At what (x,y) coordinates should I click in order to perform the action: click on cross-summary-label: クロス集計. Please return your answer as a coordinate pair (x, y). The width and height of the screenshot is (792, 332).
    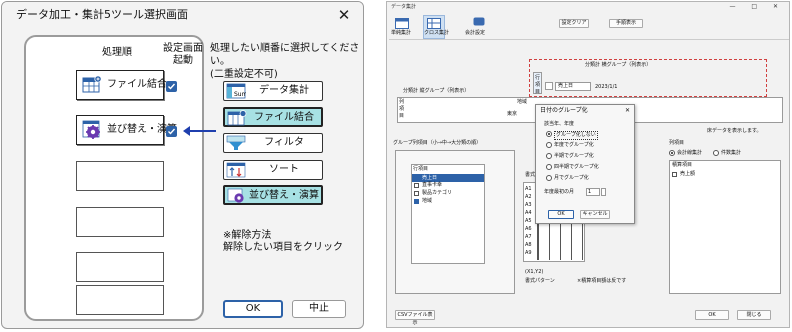
    Looking at the image, I should click on (437, 33).